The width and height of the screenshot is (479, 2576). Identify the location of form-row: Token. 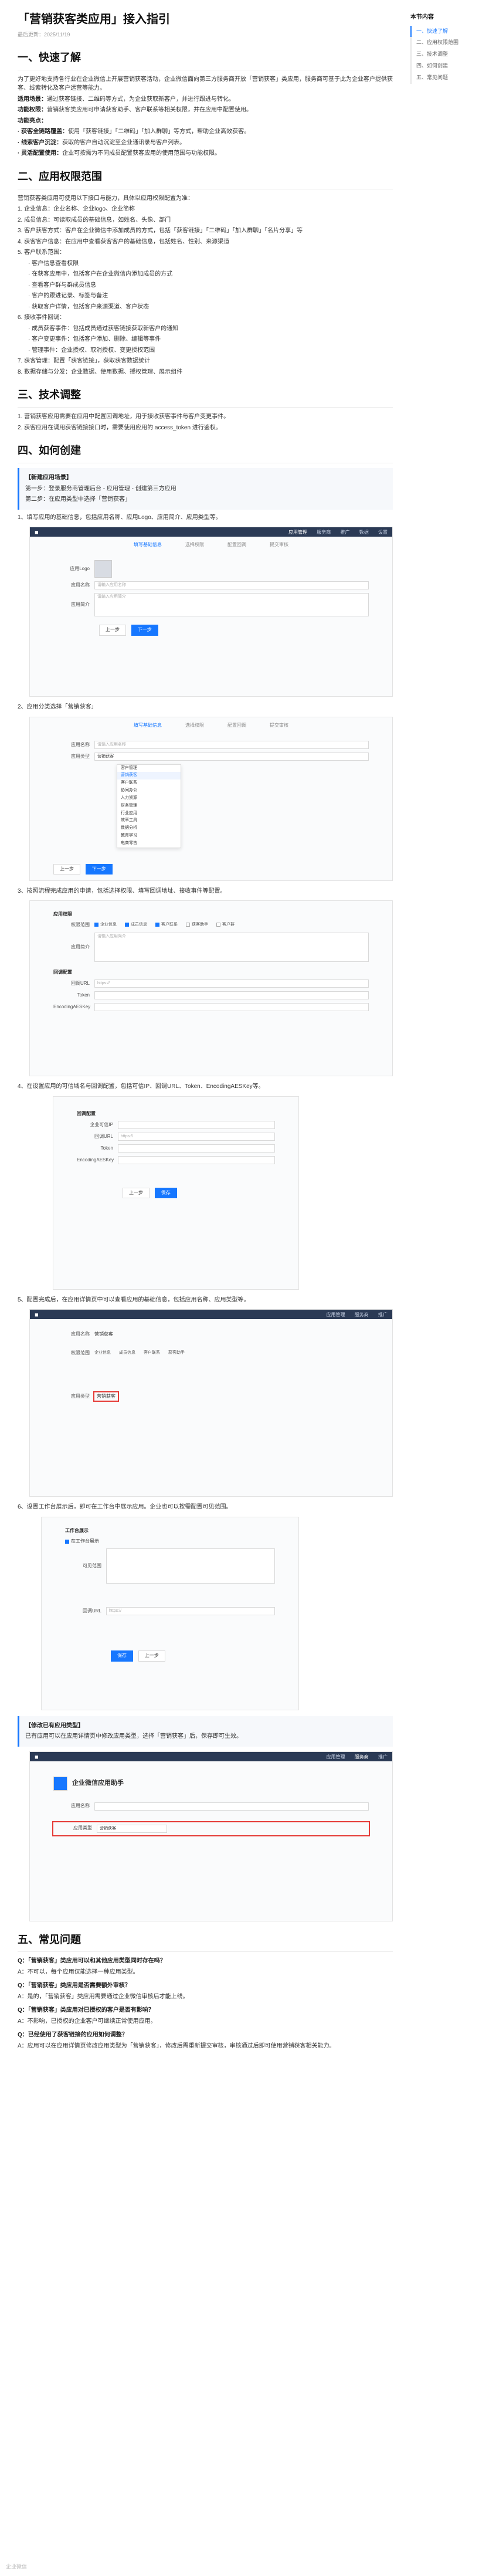
(176, 1149).